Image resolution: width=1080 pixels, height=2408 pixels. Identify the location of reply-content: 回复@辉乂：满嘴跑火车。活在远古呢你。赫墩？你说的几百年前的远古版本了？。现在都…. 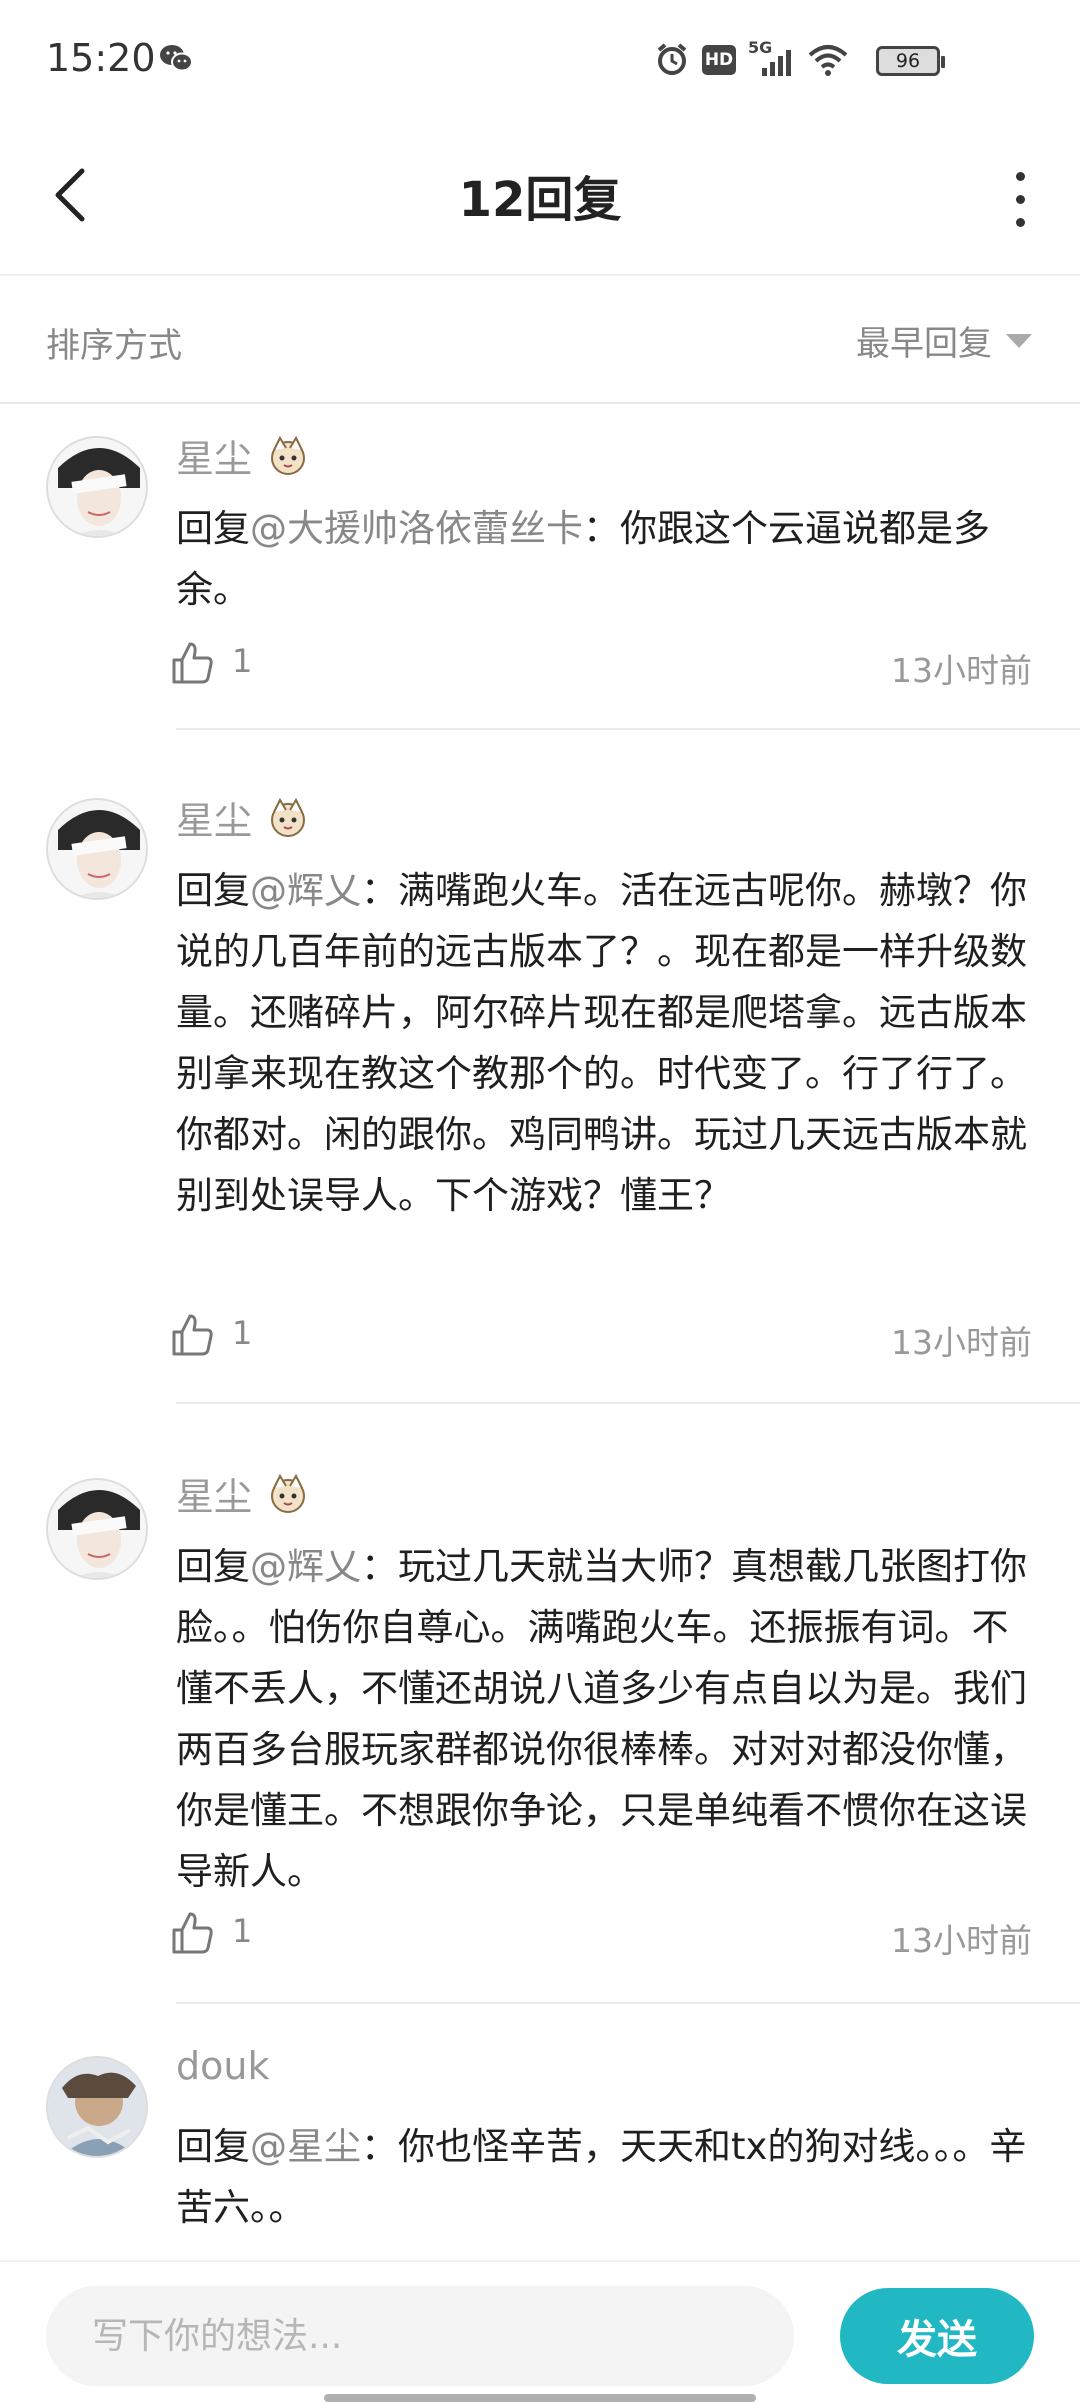
(601, 1043).